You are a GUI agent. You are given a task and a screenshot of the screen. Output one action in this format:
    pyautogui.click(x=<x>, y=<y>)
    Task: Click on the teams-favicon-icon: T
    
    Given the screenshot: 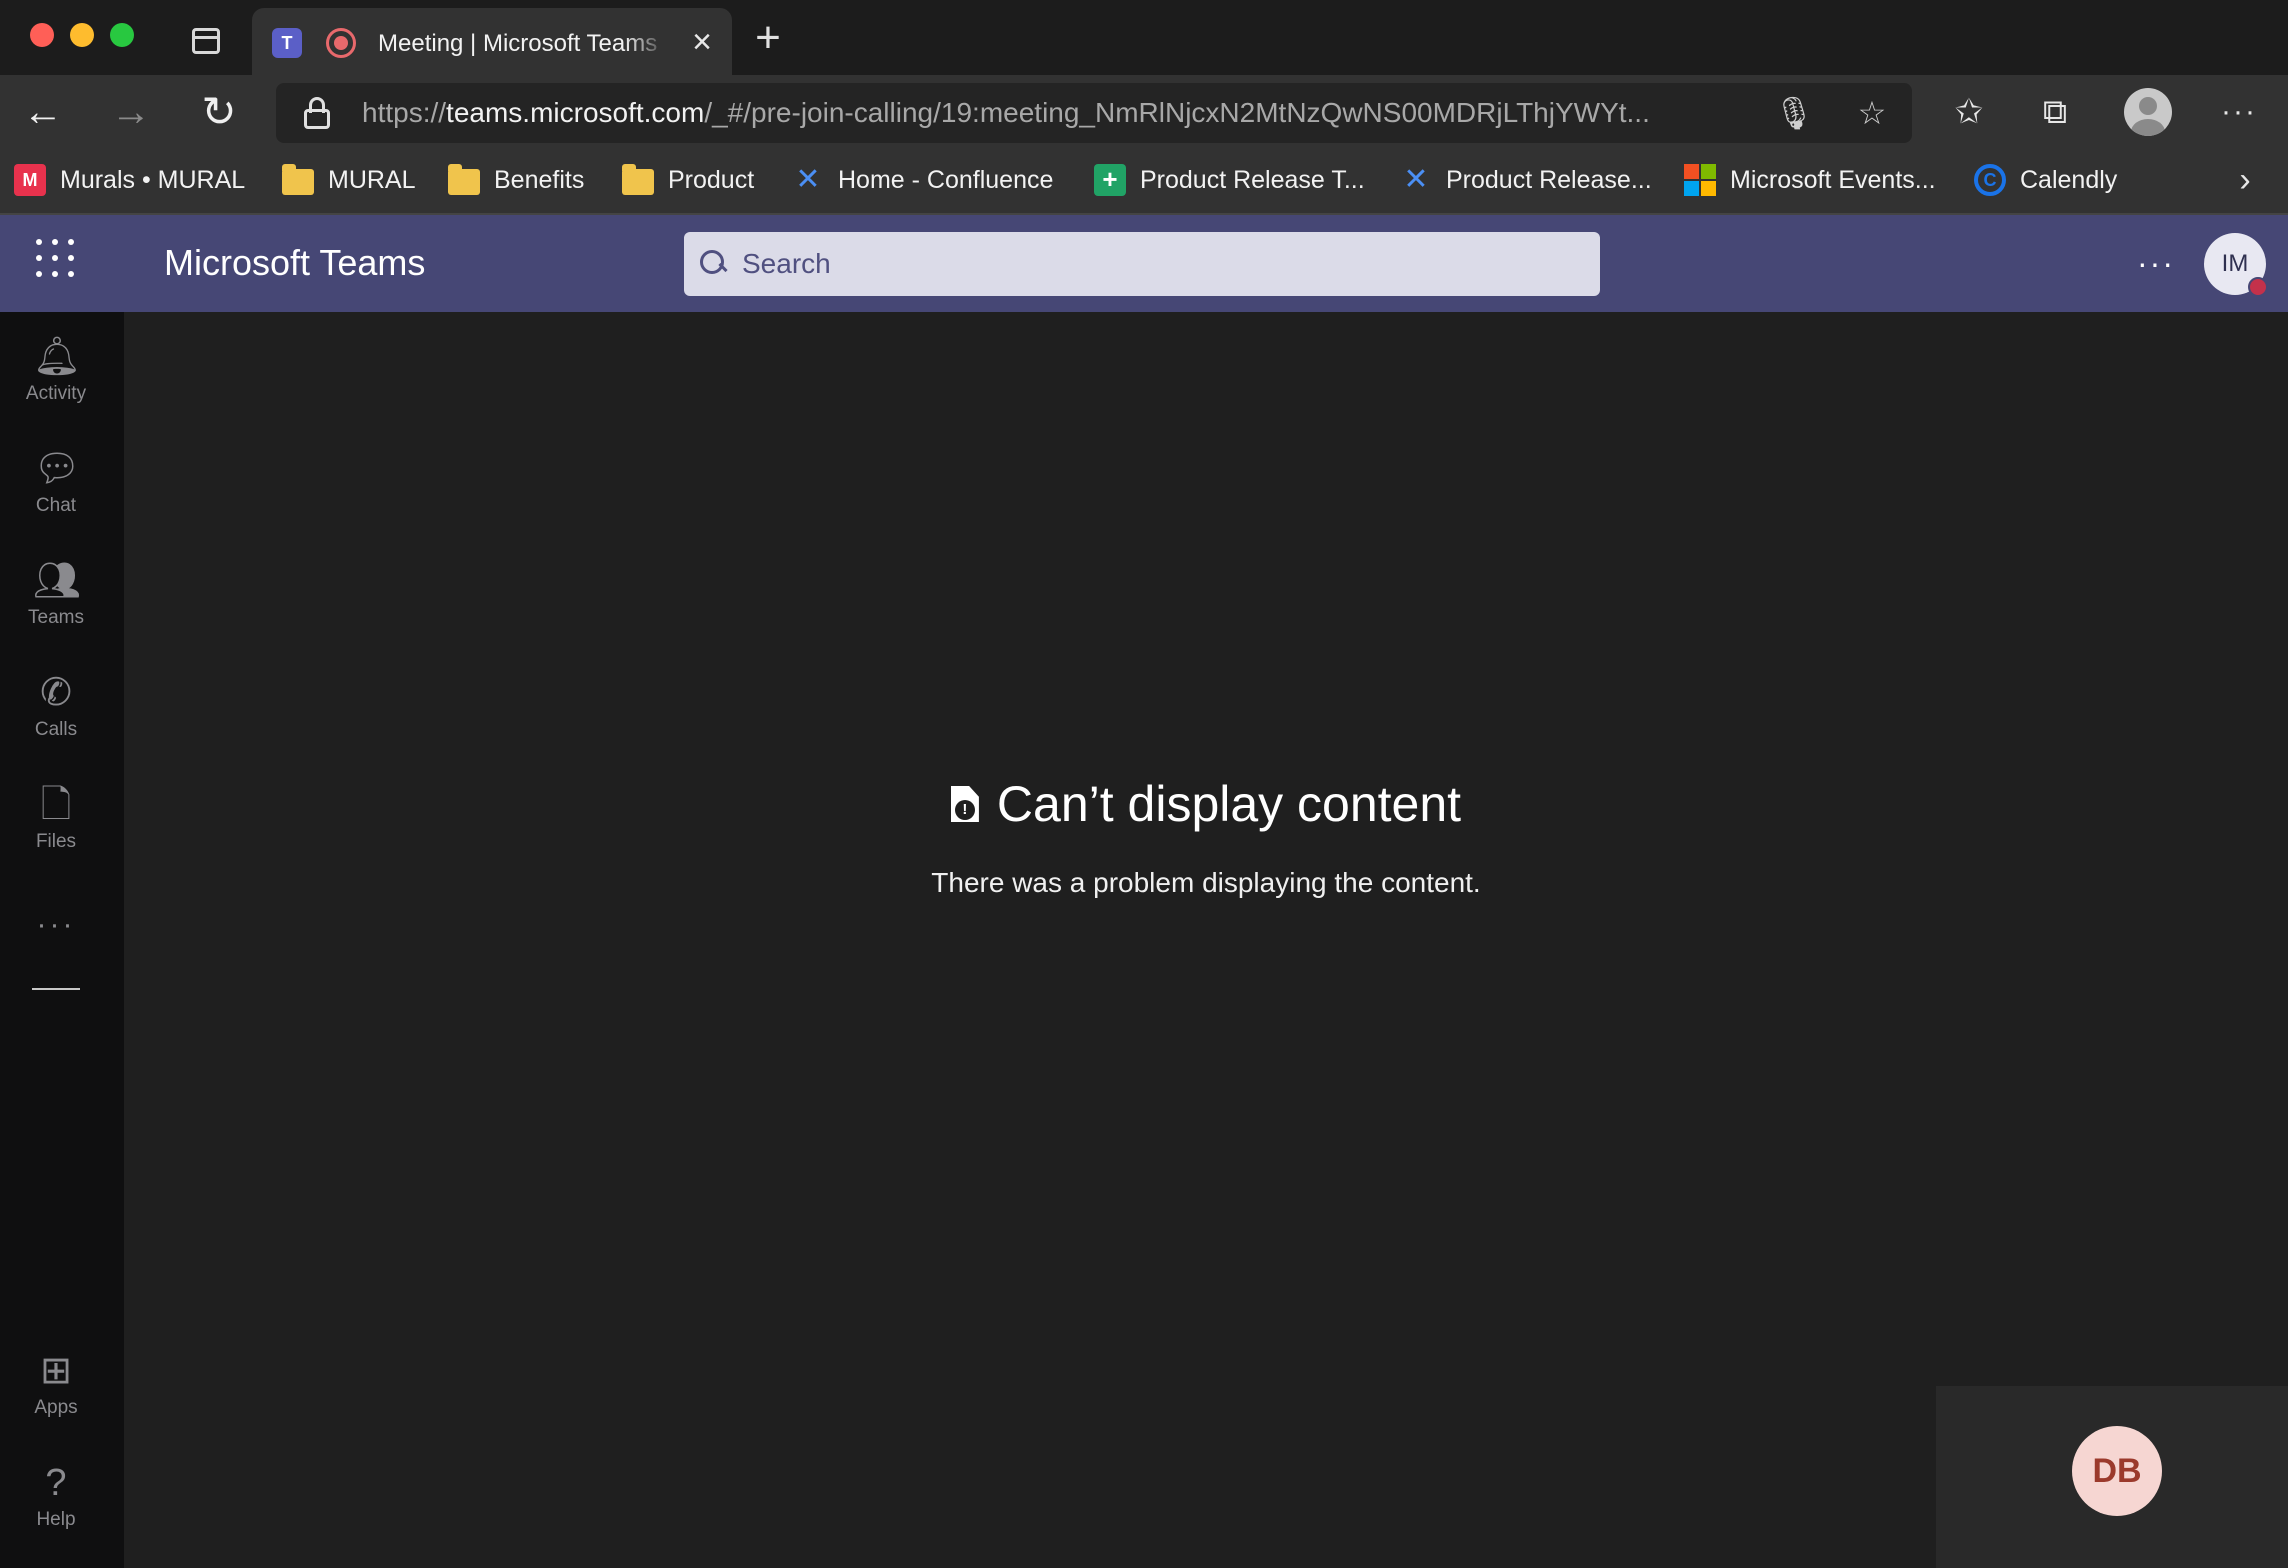 What is the action you would take?
    pyautogui.click(x=287, y=43)
    